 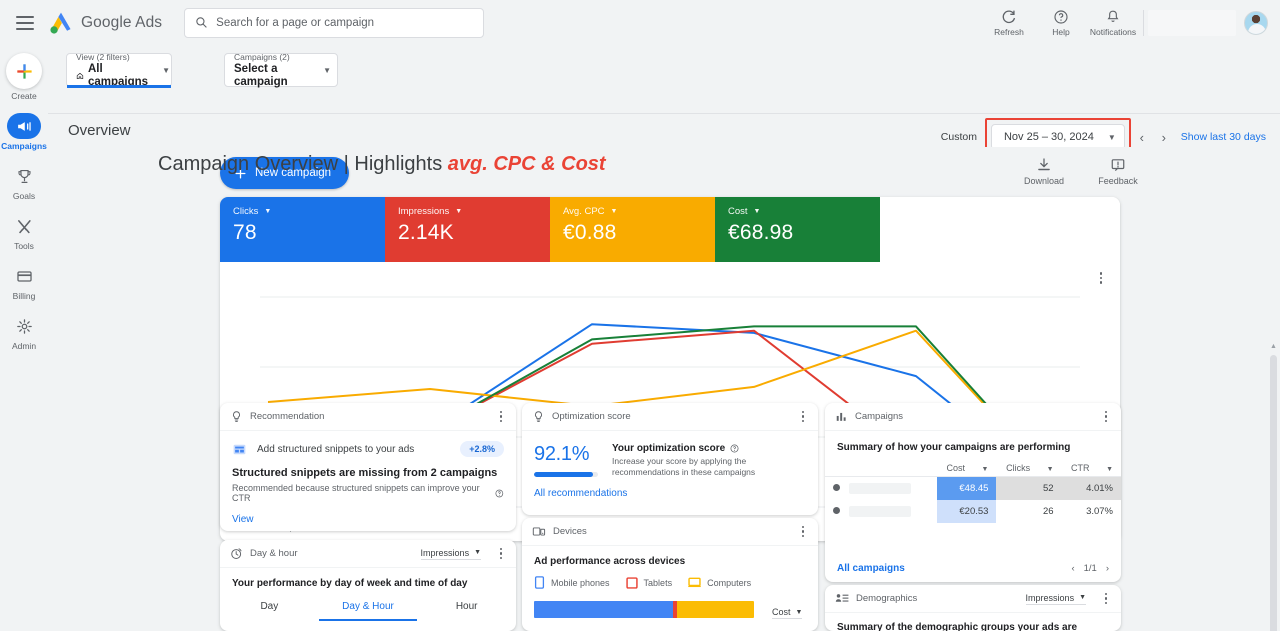 What do you see at coordinates (302, 229) in the screenshot?
I see `metric-tile-clicks: Clicks ▼ 78` at bounding box center [302, 229].